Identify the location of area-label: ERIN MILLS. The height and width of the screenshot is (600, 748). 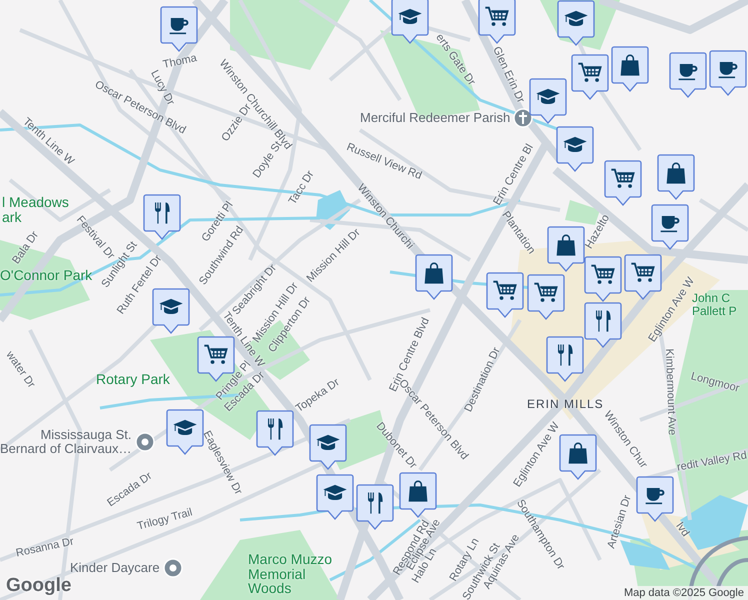
(565, 404).